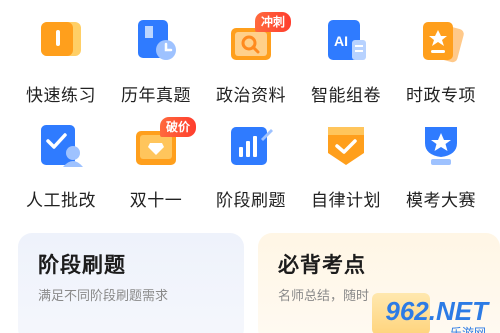  What do you see at coordinates (178, 127) in the screenshot?
I see `badge-price-break: 破价` at bounding box center [178, 127].